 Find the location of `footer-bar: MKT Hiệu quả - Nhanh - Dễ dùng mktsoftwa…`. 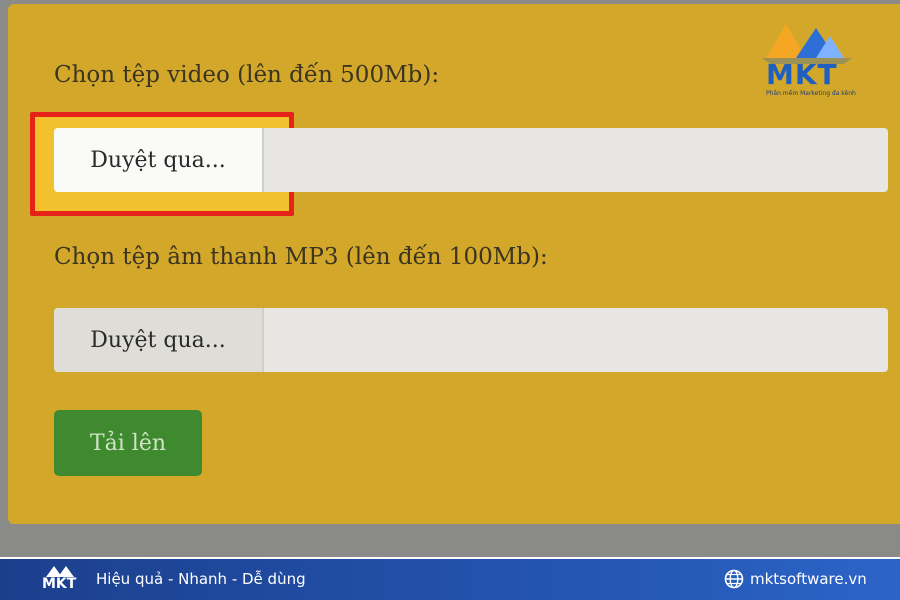

footer-bar: MKT Hiệu quả - Nhanh - Dễ dùng mktsoftwa… is located at coordinates (450, 578).